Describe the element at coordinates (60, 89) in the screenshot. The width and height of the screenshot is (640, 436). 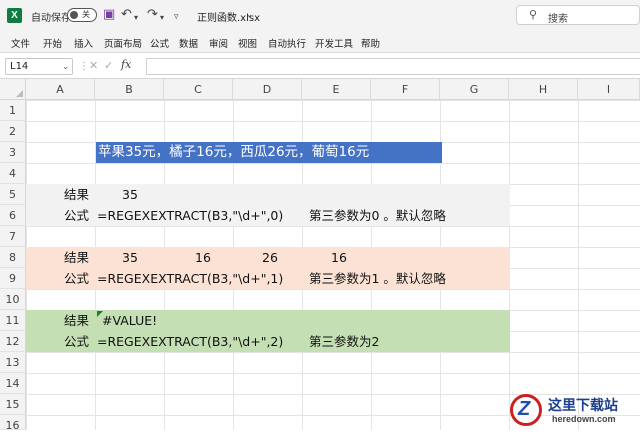
I see `column-header-a: A` at that location.